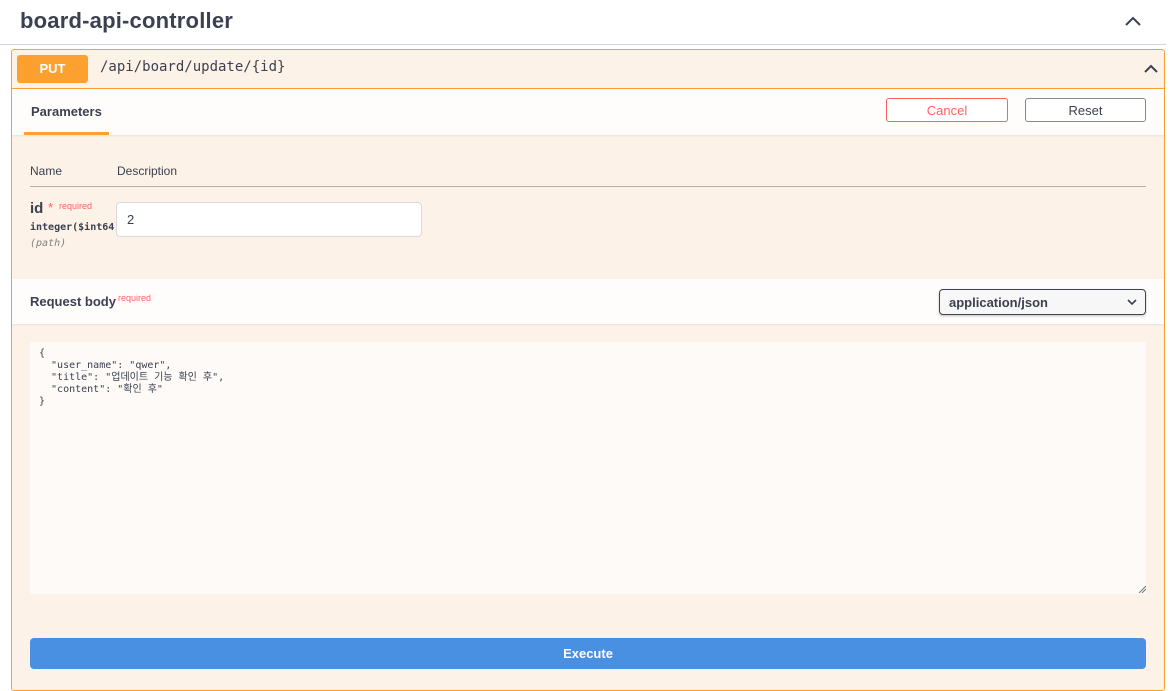 The width and height of the screenshot is (1174, 691). I want to click on request-body-title: Request body, so click(73, 301).